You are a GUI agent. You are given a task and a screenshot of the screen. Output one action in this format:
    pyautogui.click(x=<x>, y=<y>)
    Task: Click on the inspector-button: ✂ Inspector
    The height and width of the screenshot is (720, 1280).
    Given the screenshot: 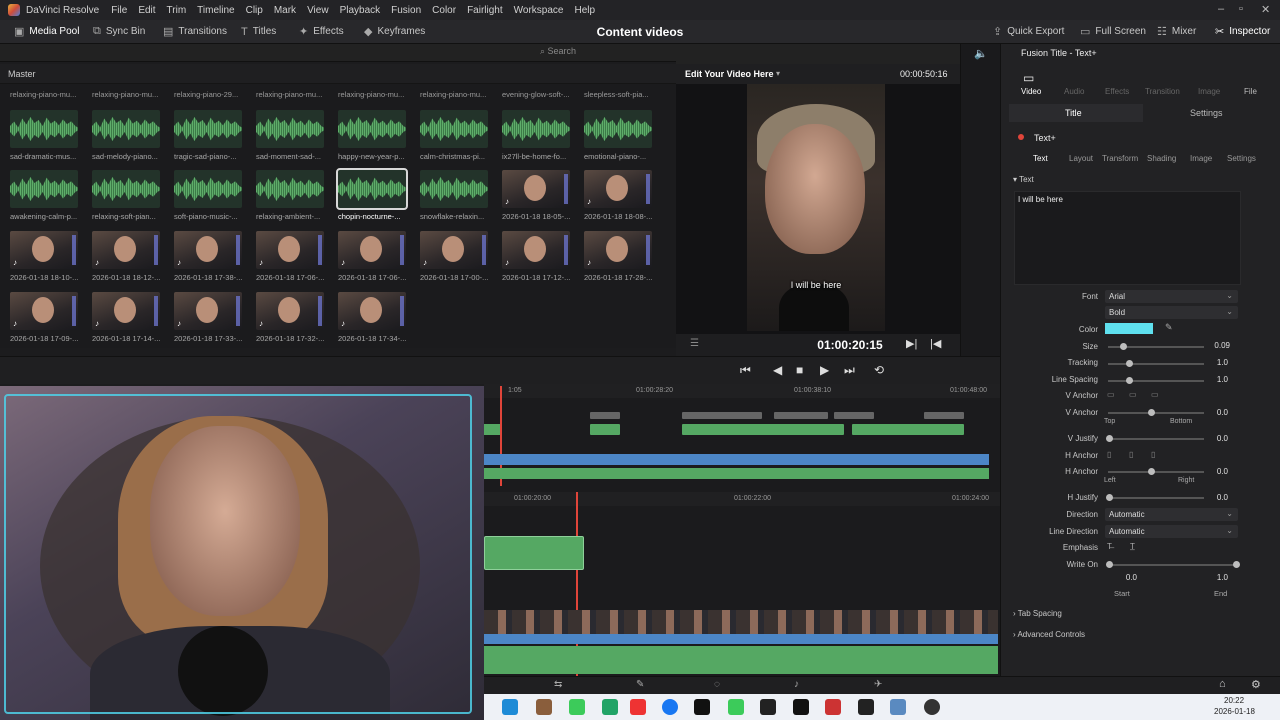 What is the action you would take?
    pyautogui.click(x=1242, y=31)
    